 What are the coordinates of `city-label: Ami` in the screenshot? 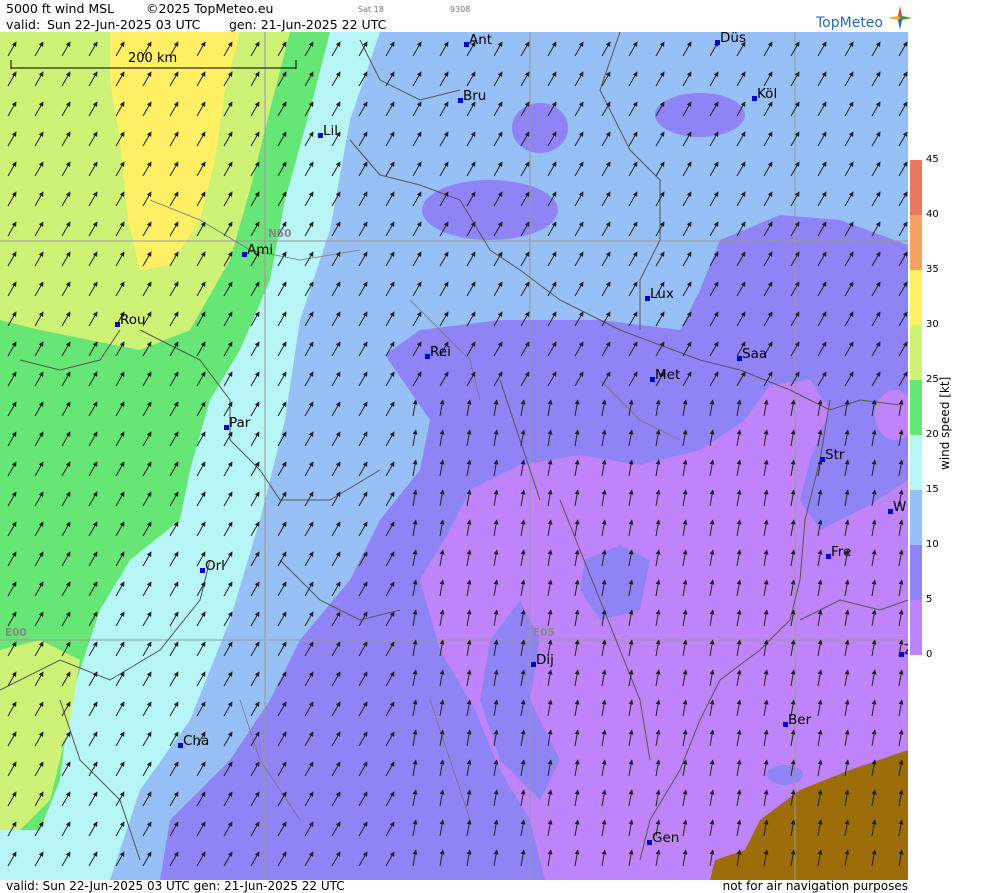 It's located at (260, 250).